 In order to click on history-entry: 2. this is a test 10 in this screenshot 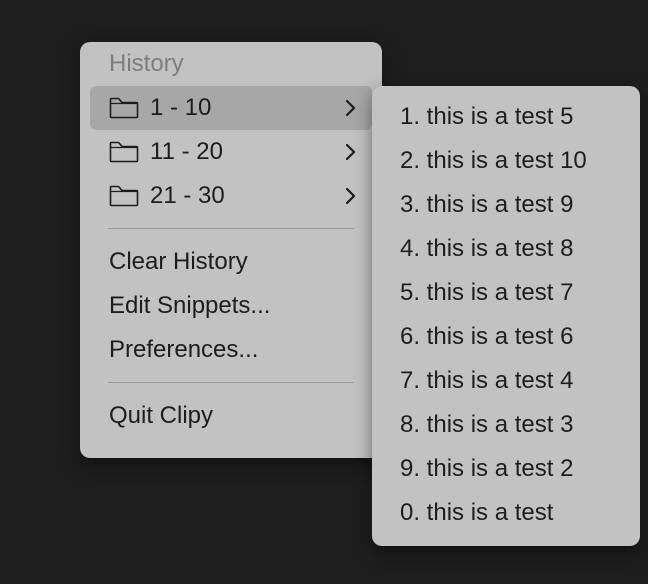, I will do `click(506, 161)`.